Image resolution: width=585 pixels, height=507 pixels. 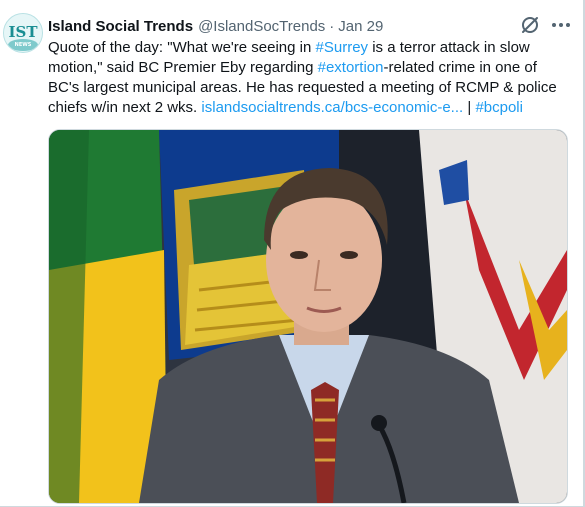 What do you see at coordinates (261, 26) in the screenshot?
I see `user-handle: @IslandSocTrends` at bounding box center [261, 26].